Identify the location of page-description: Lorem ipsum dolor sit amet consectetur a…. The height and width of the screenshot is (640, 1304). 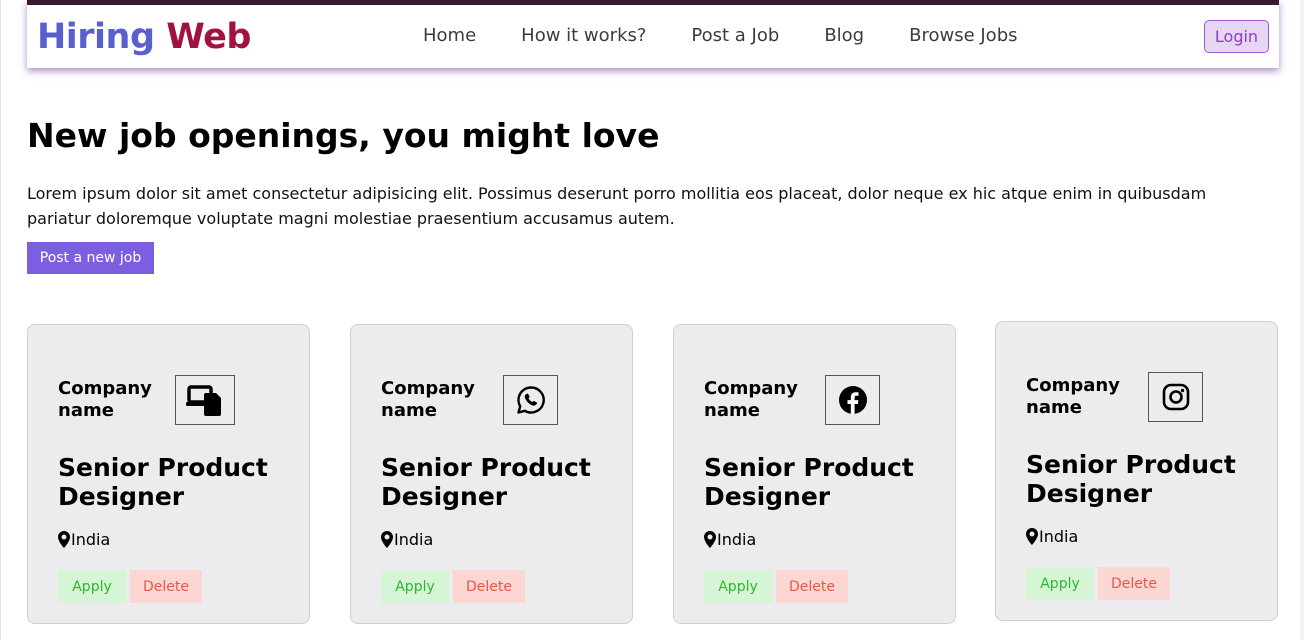
(617, 206).